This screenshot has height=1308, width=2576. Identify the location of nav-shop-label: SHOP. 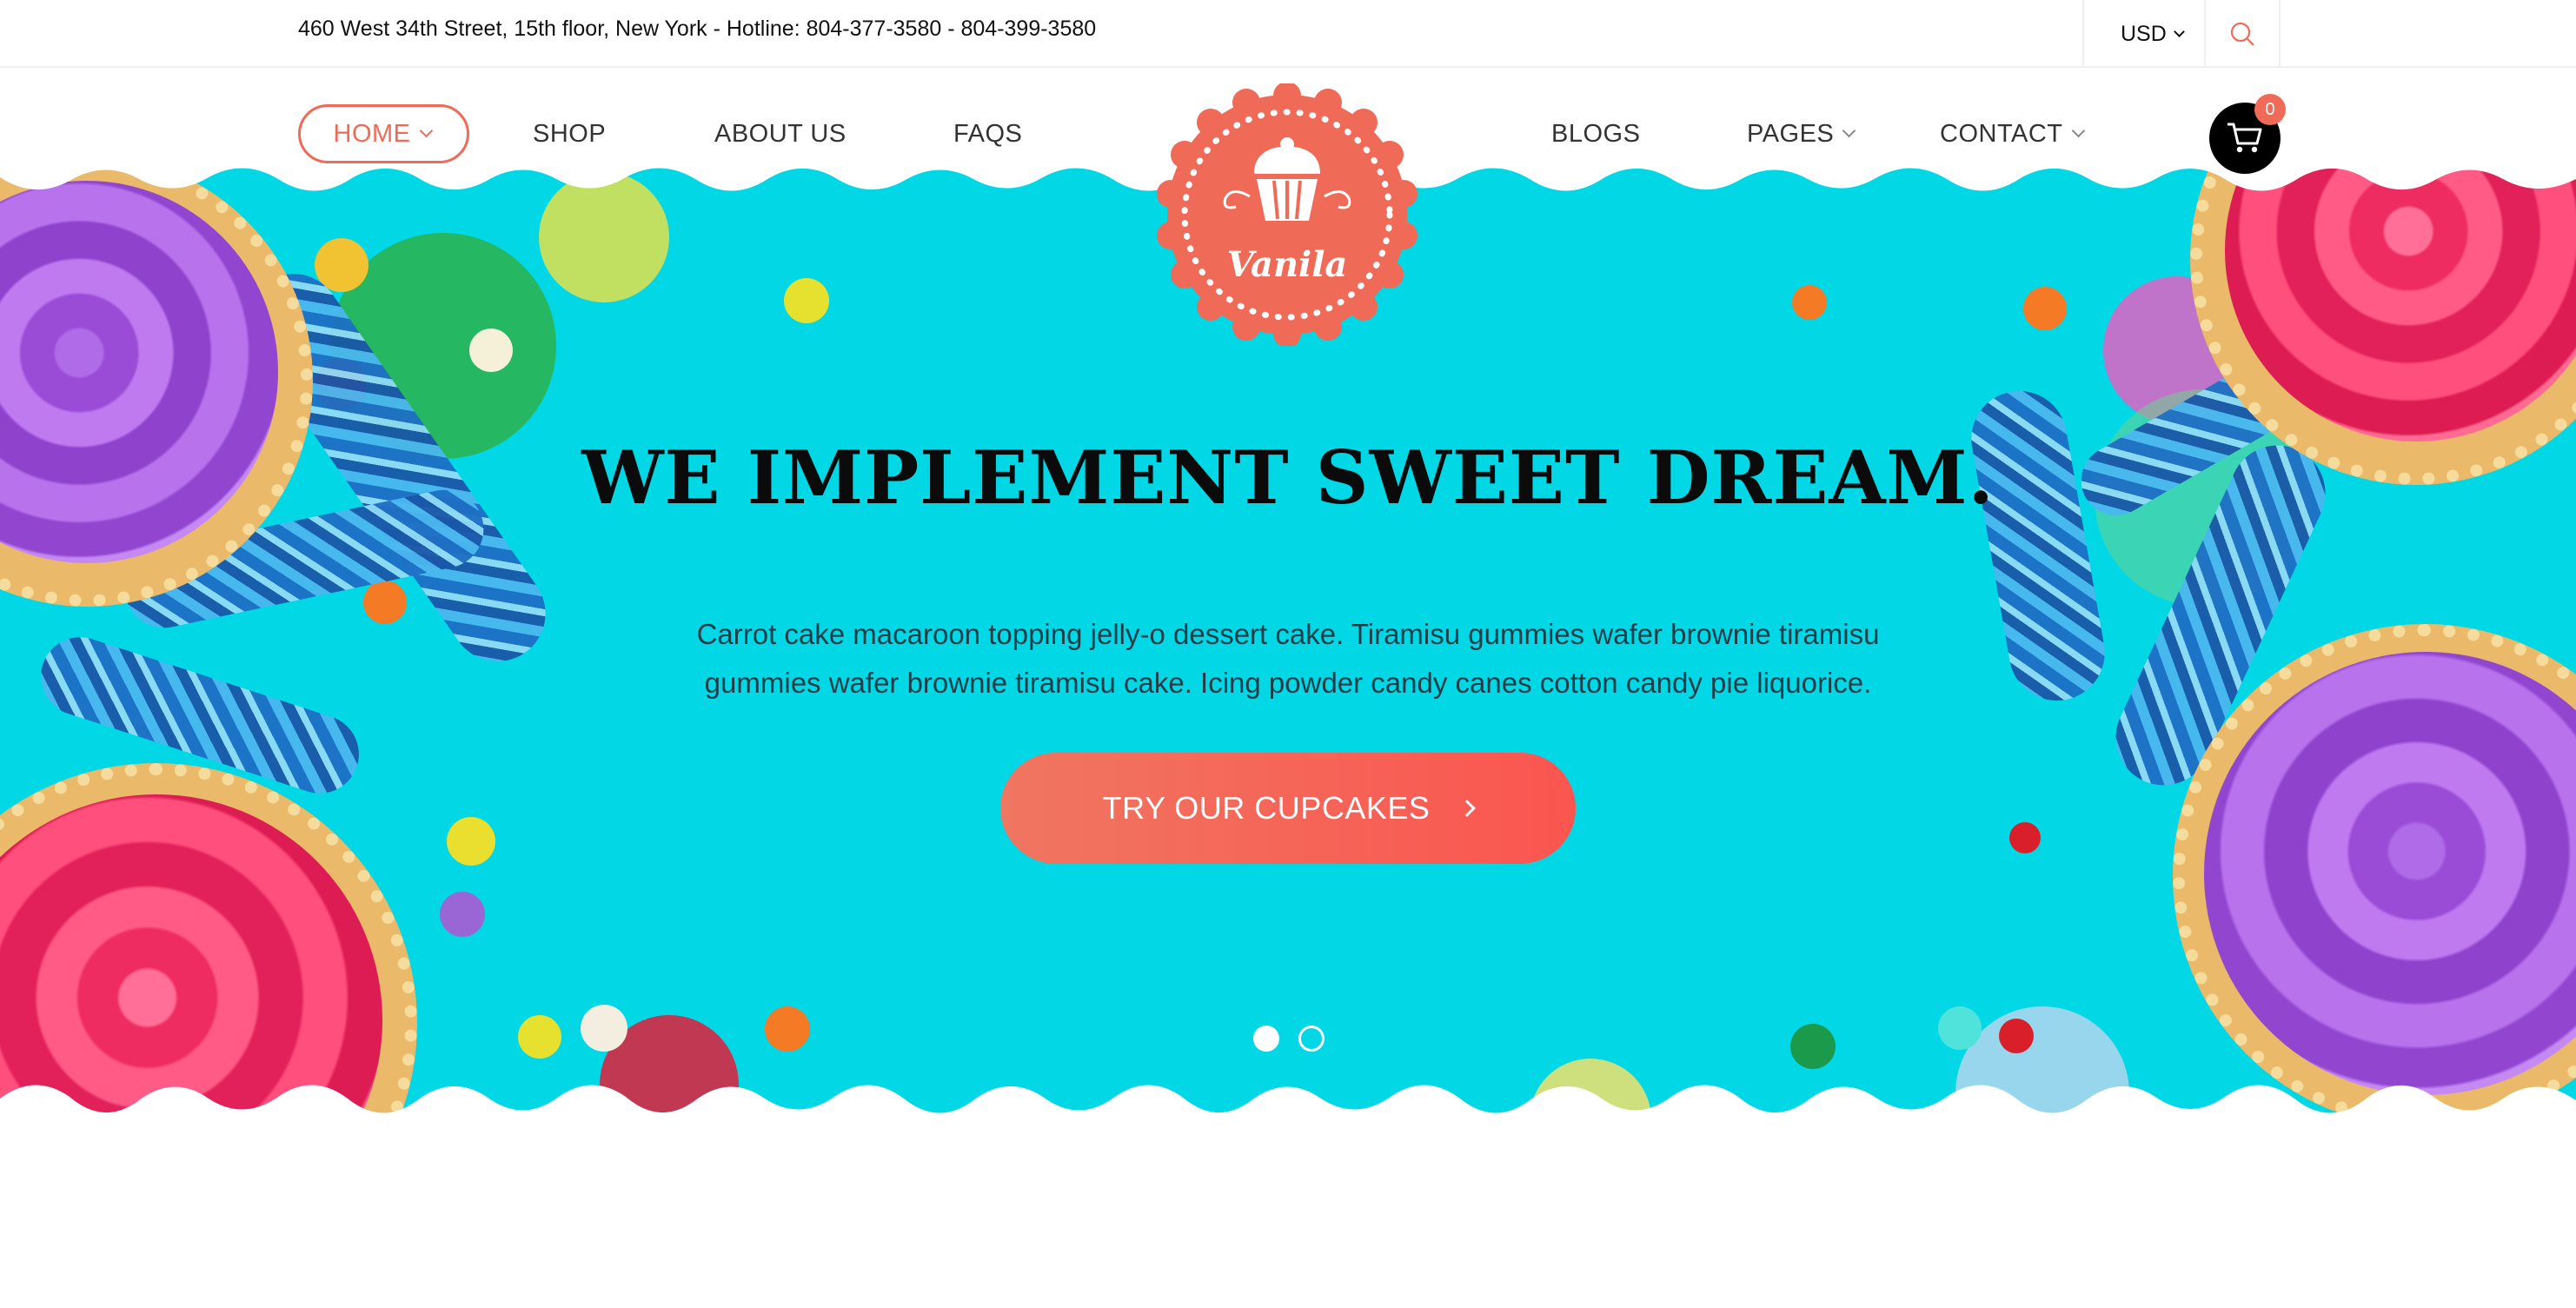
(570, 133).